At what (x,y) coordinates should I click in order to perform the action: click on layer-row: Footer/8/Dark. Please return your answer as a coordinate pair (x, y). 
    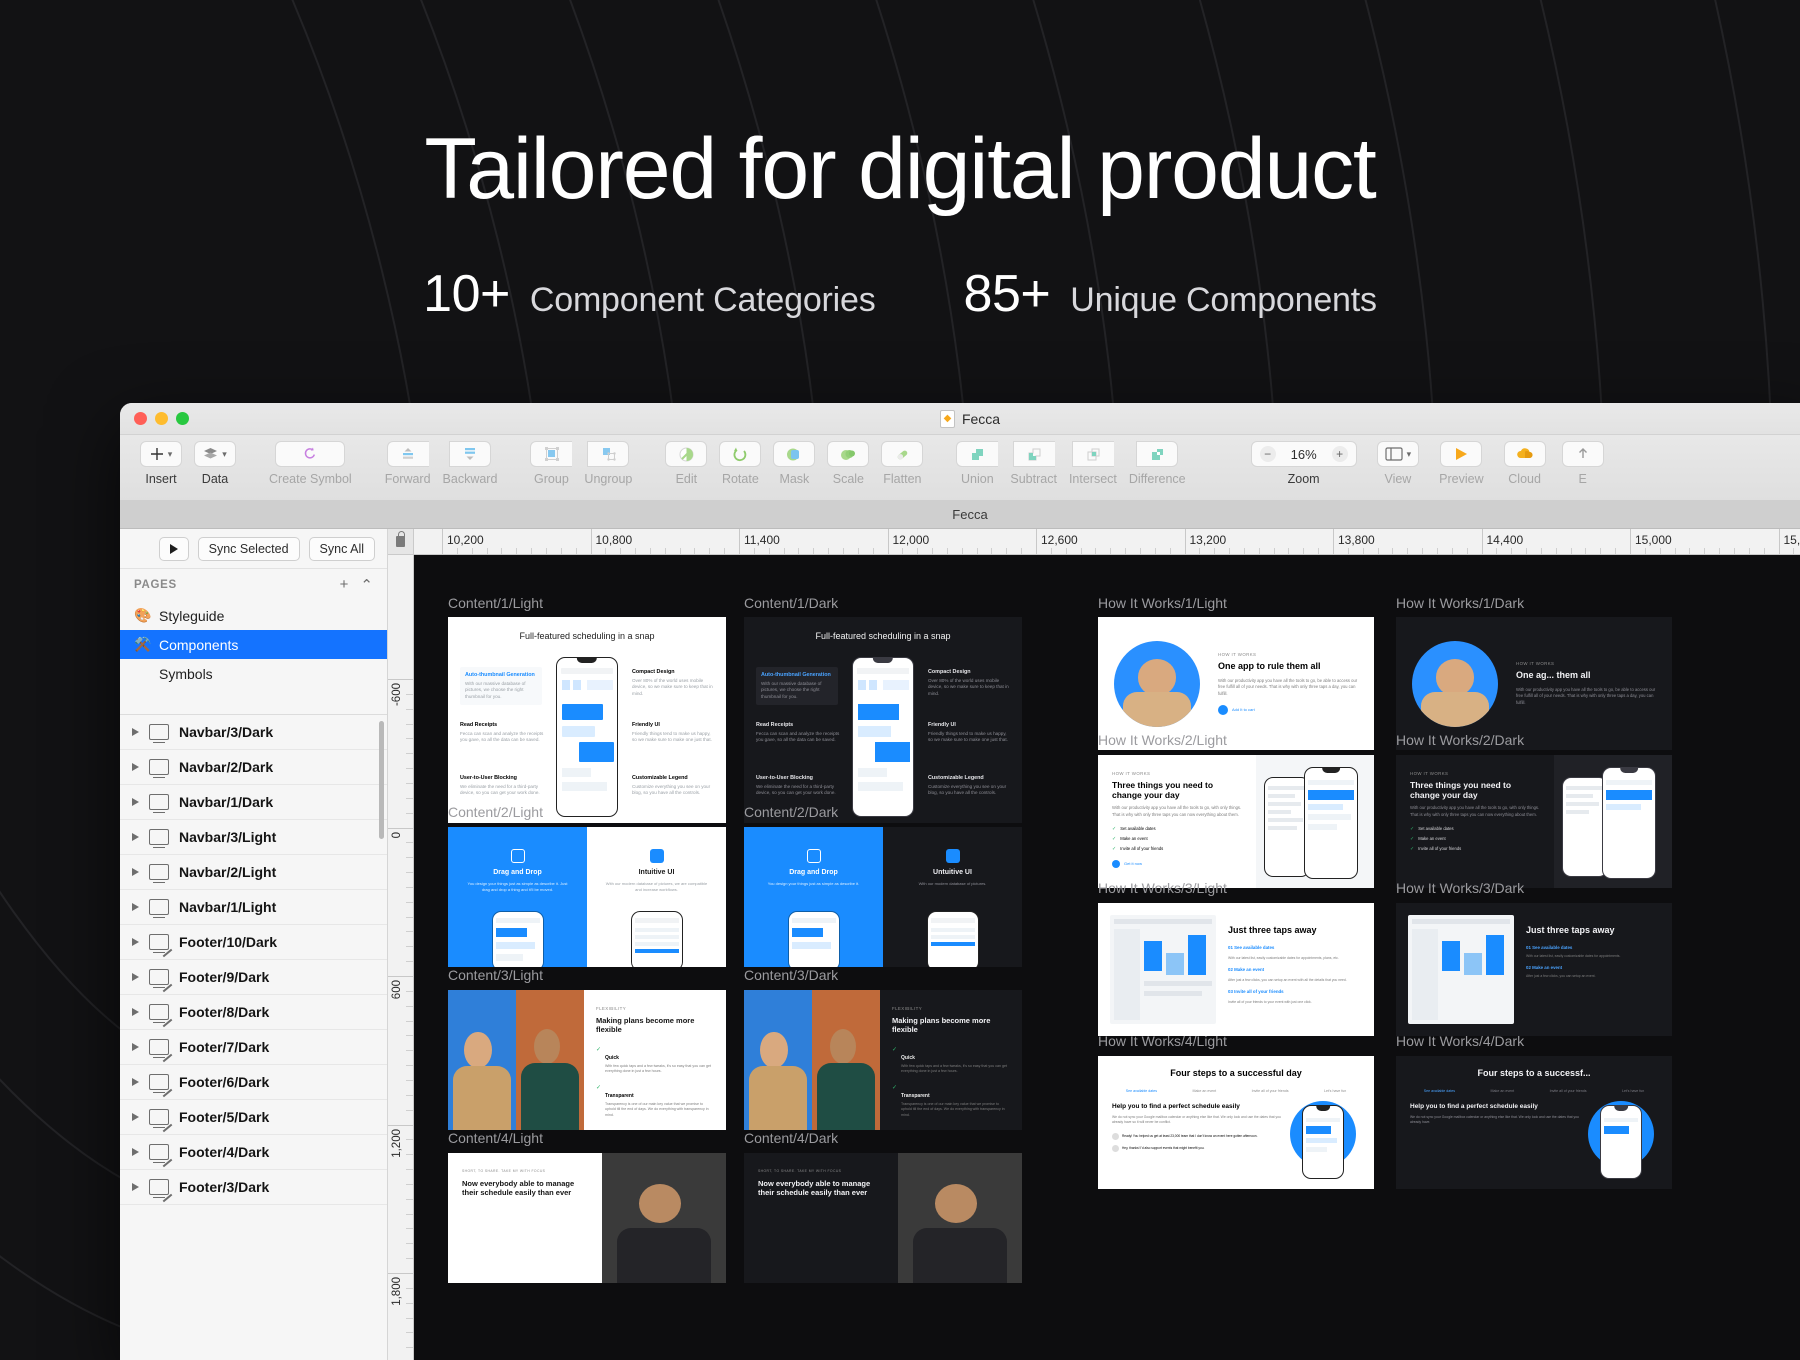
    Looking at the image, I should click on (253, 1012).